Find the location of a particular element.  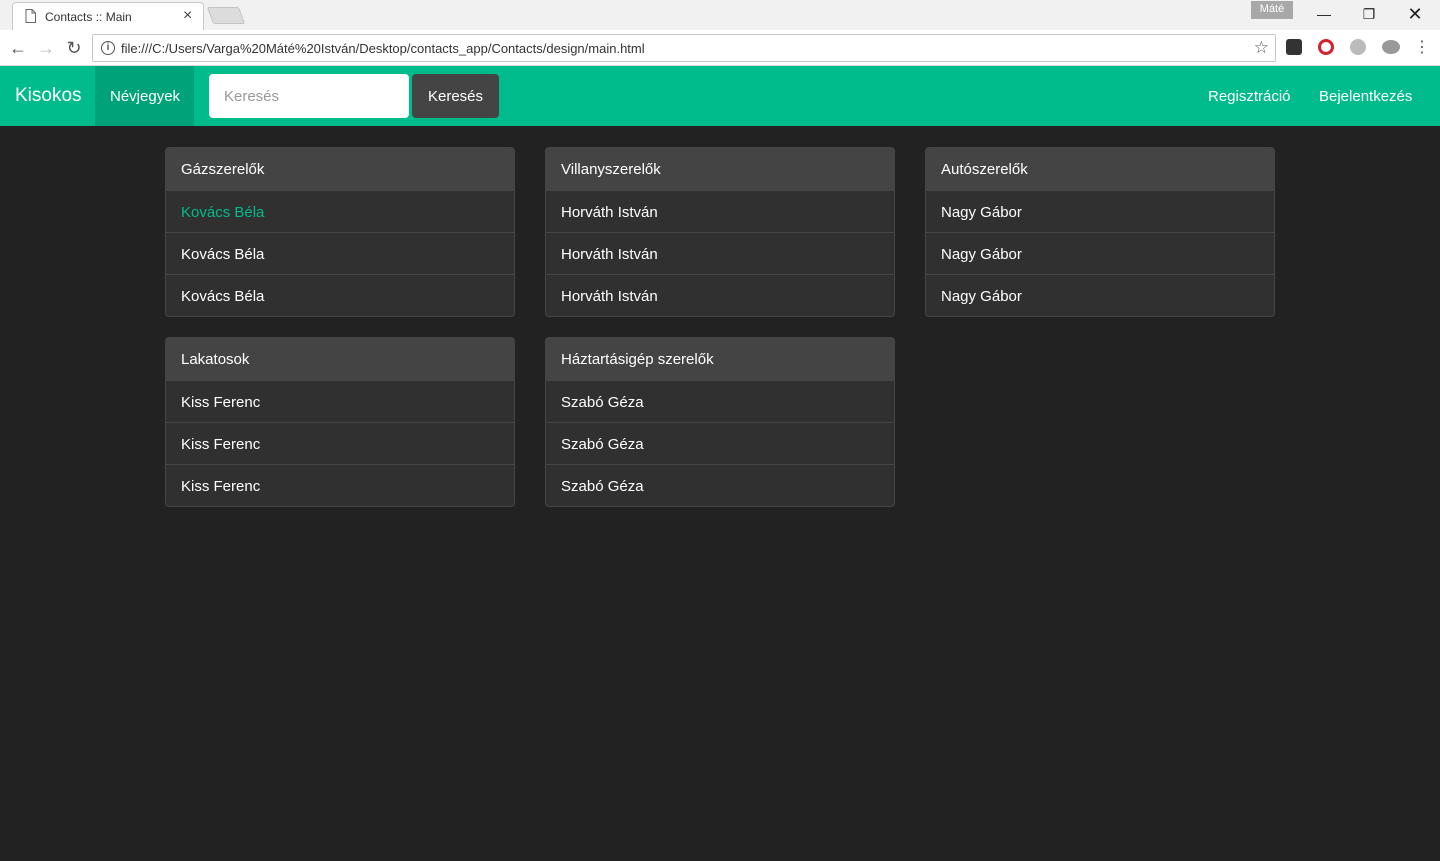

search-button: Keresés is located at coordinates (455, 96).